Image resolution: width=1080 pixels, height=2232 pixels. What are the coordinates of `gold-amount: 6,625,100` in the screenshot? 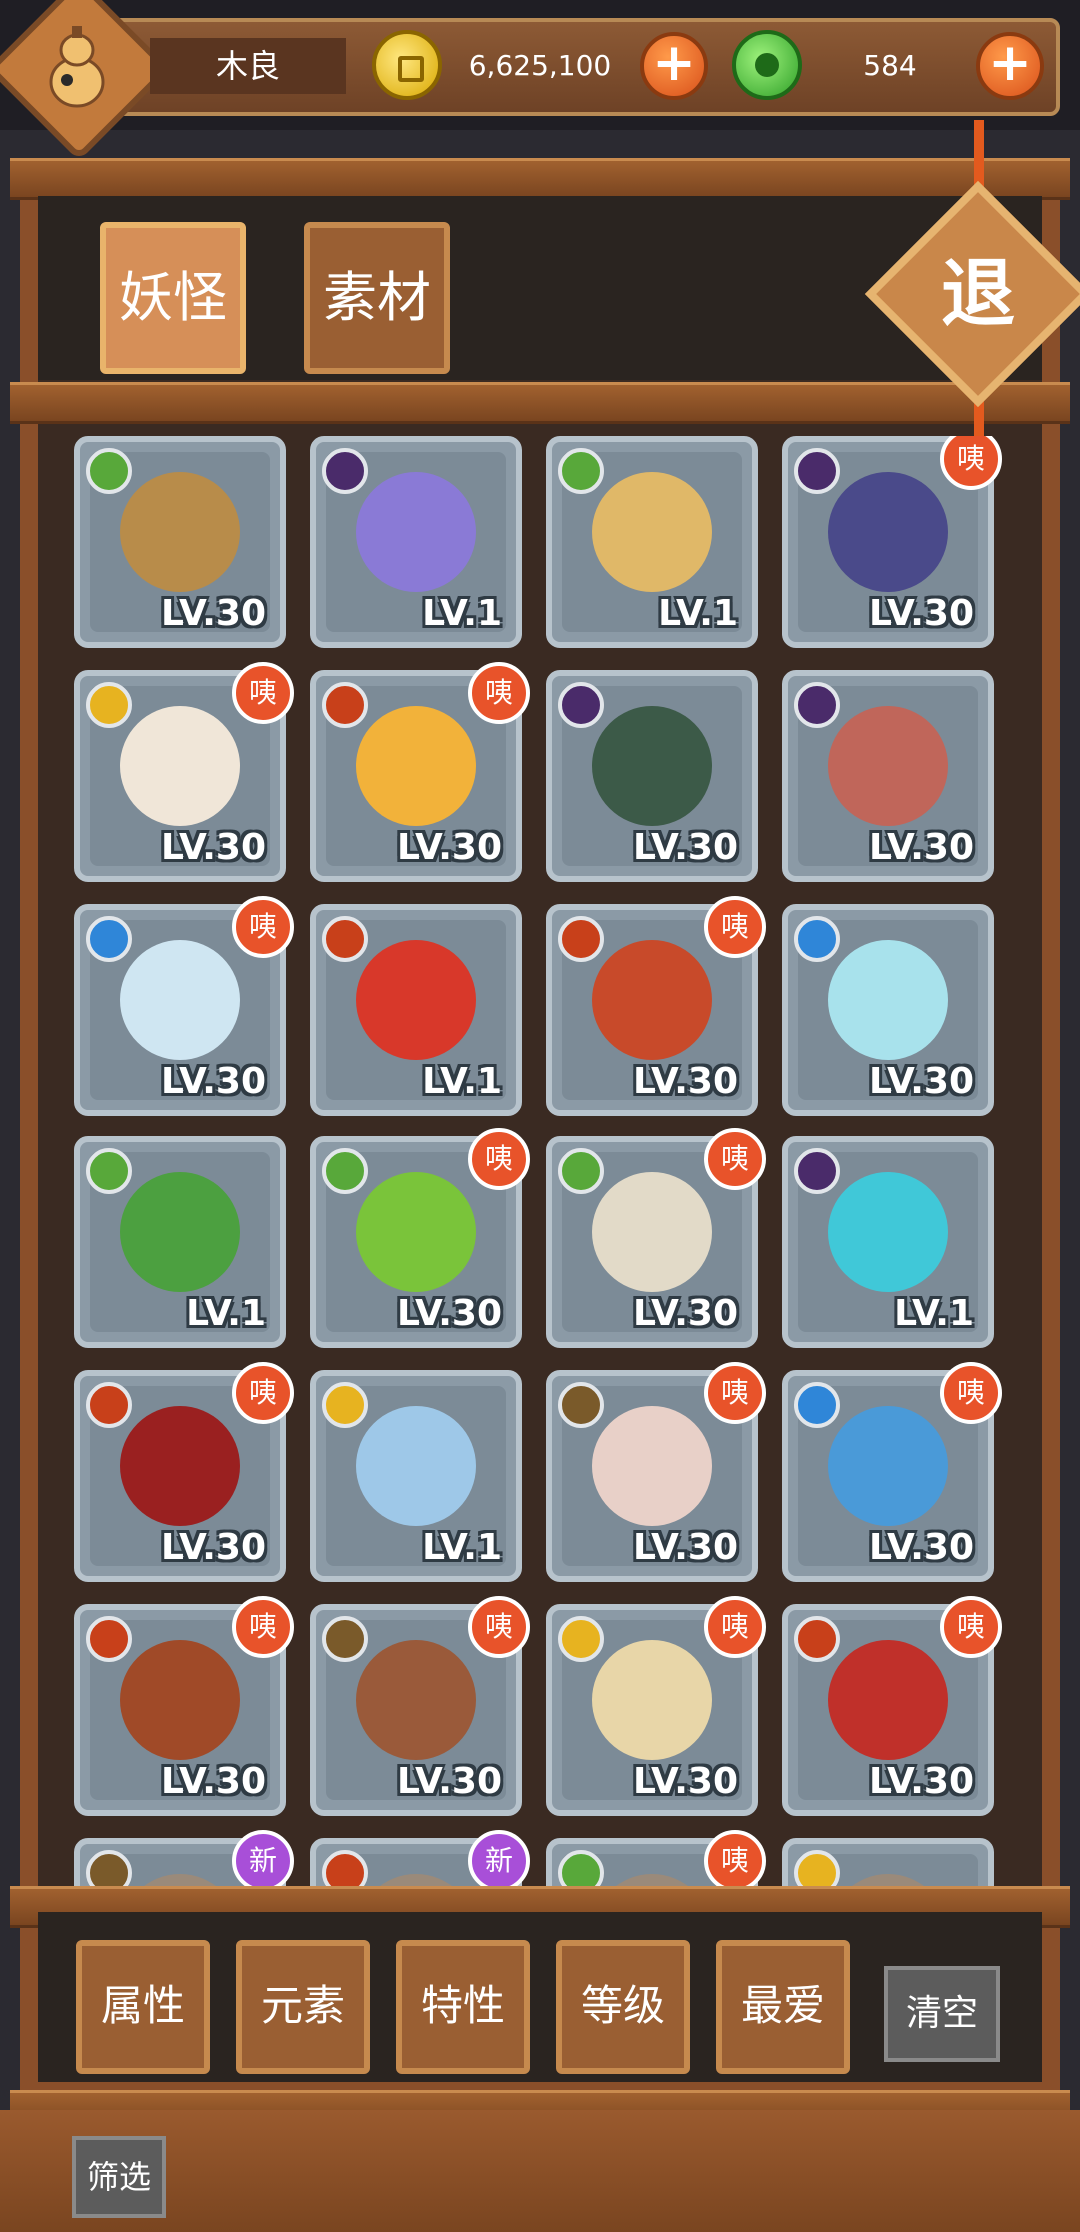 It's located at (540, 65).